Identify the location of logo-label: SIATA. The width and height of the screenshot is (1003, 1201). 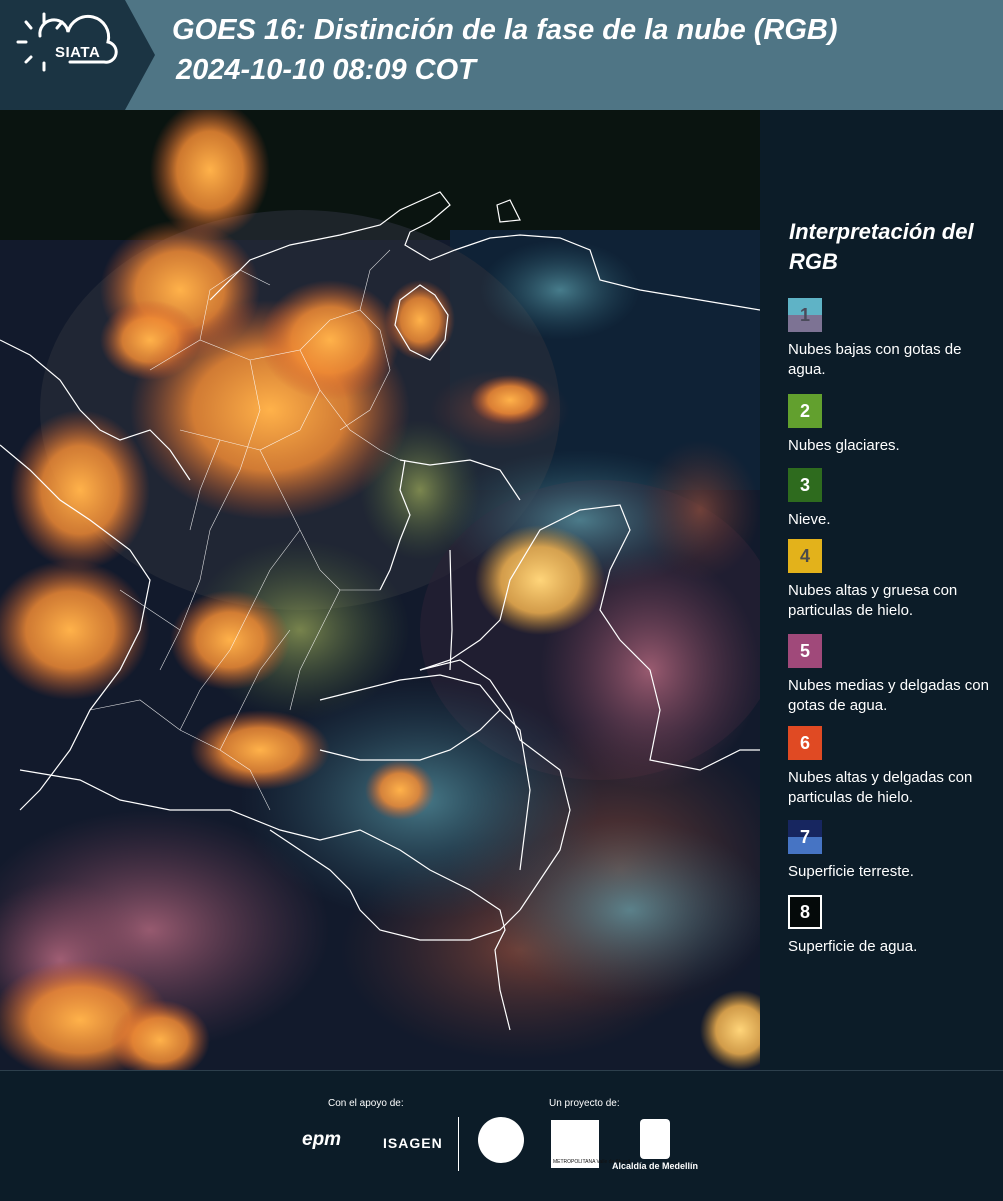
(78, 52).